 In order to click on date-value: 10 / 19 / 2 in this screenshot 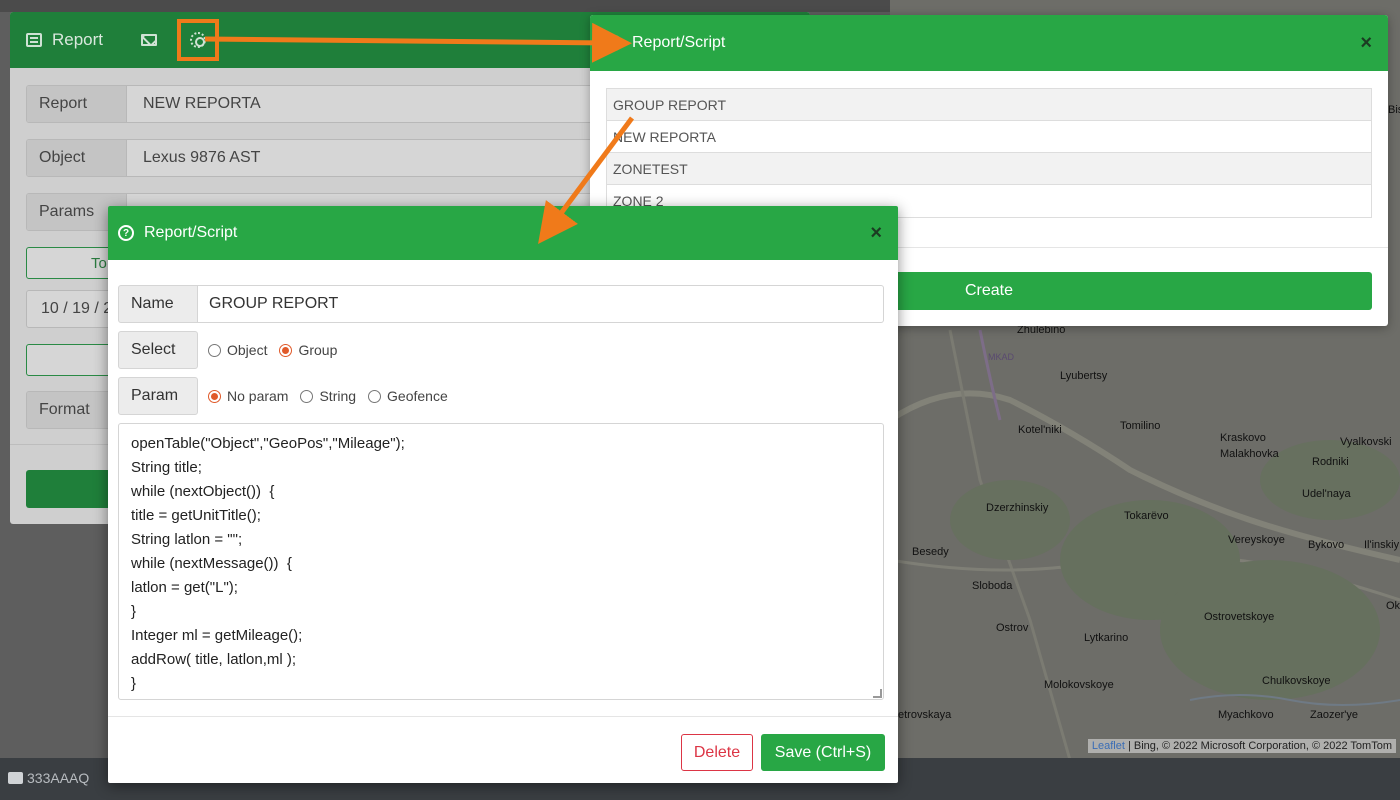, I will do `click(77, 308)`.